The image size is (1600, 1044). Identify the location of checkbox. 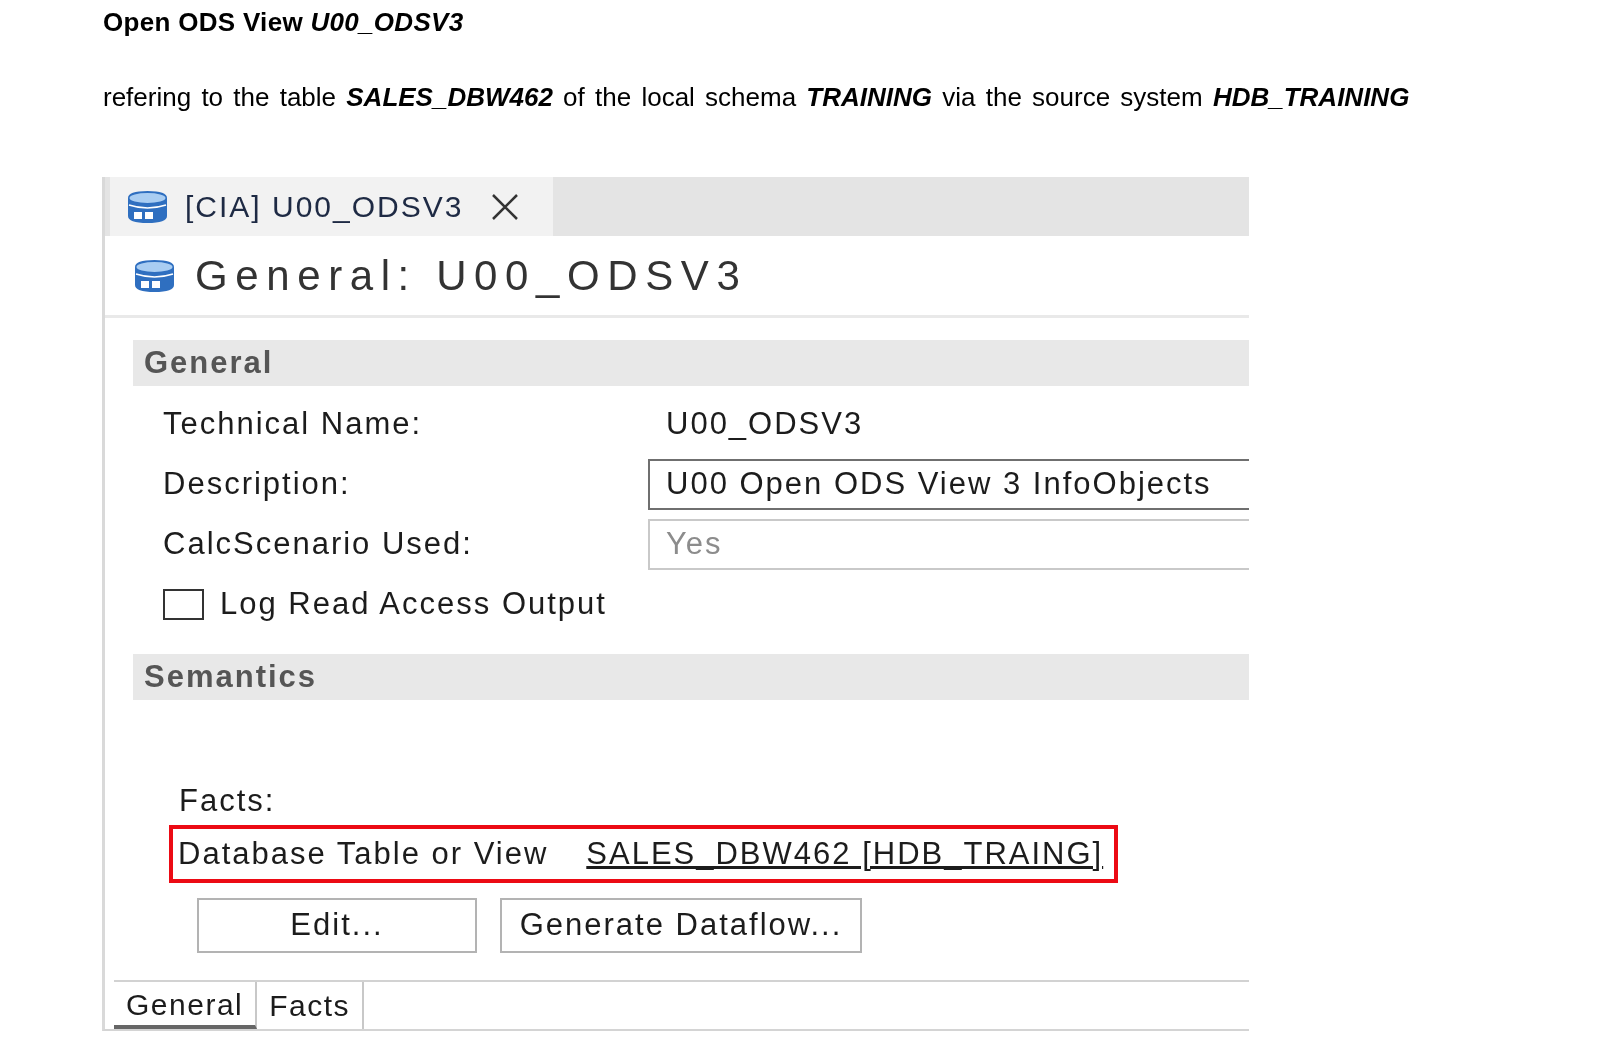
(183, 604).